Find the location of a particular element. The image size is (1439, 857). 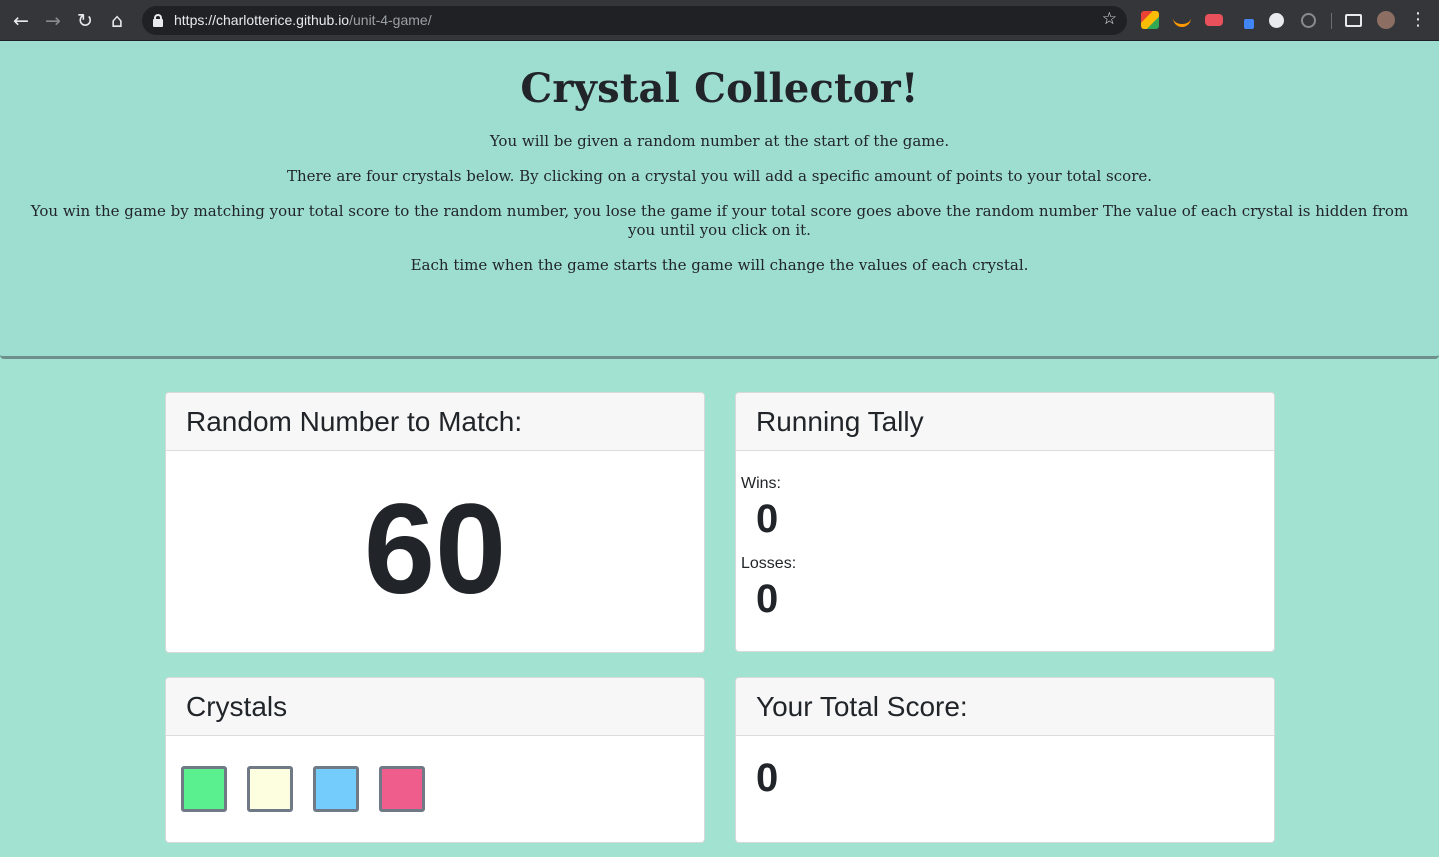

c-extension-icon is located at coordinates (1308, 20).